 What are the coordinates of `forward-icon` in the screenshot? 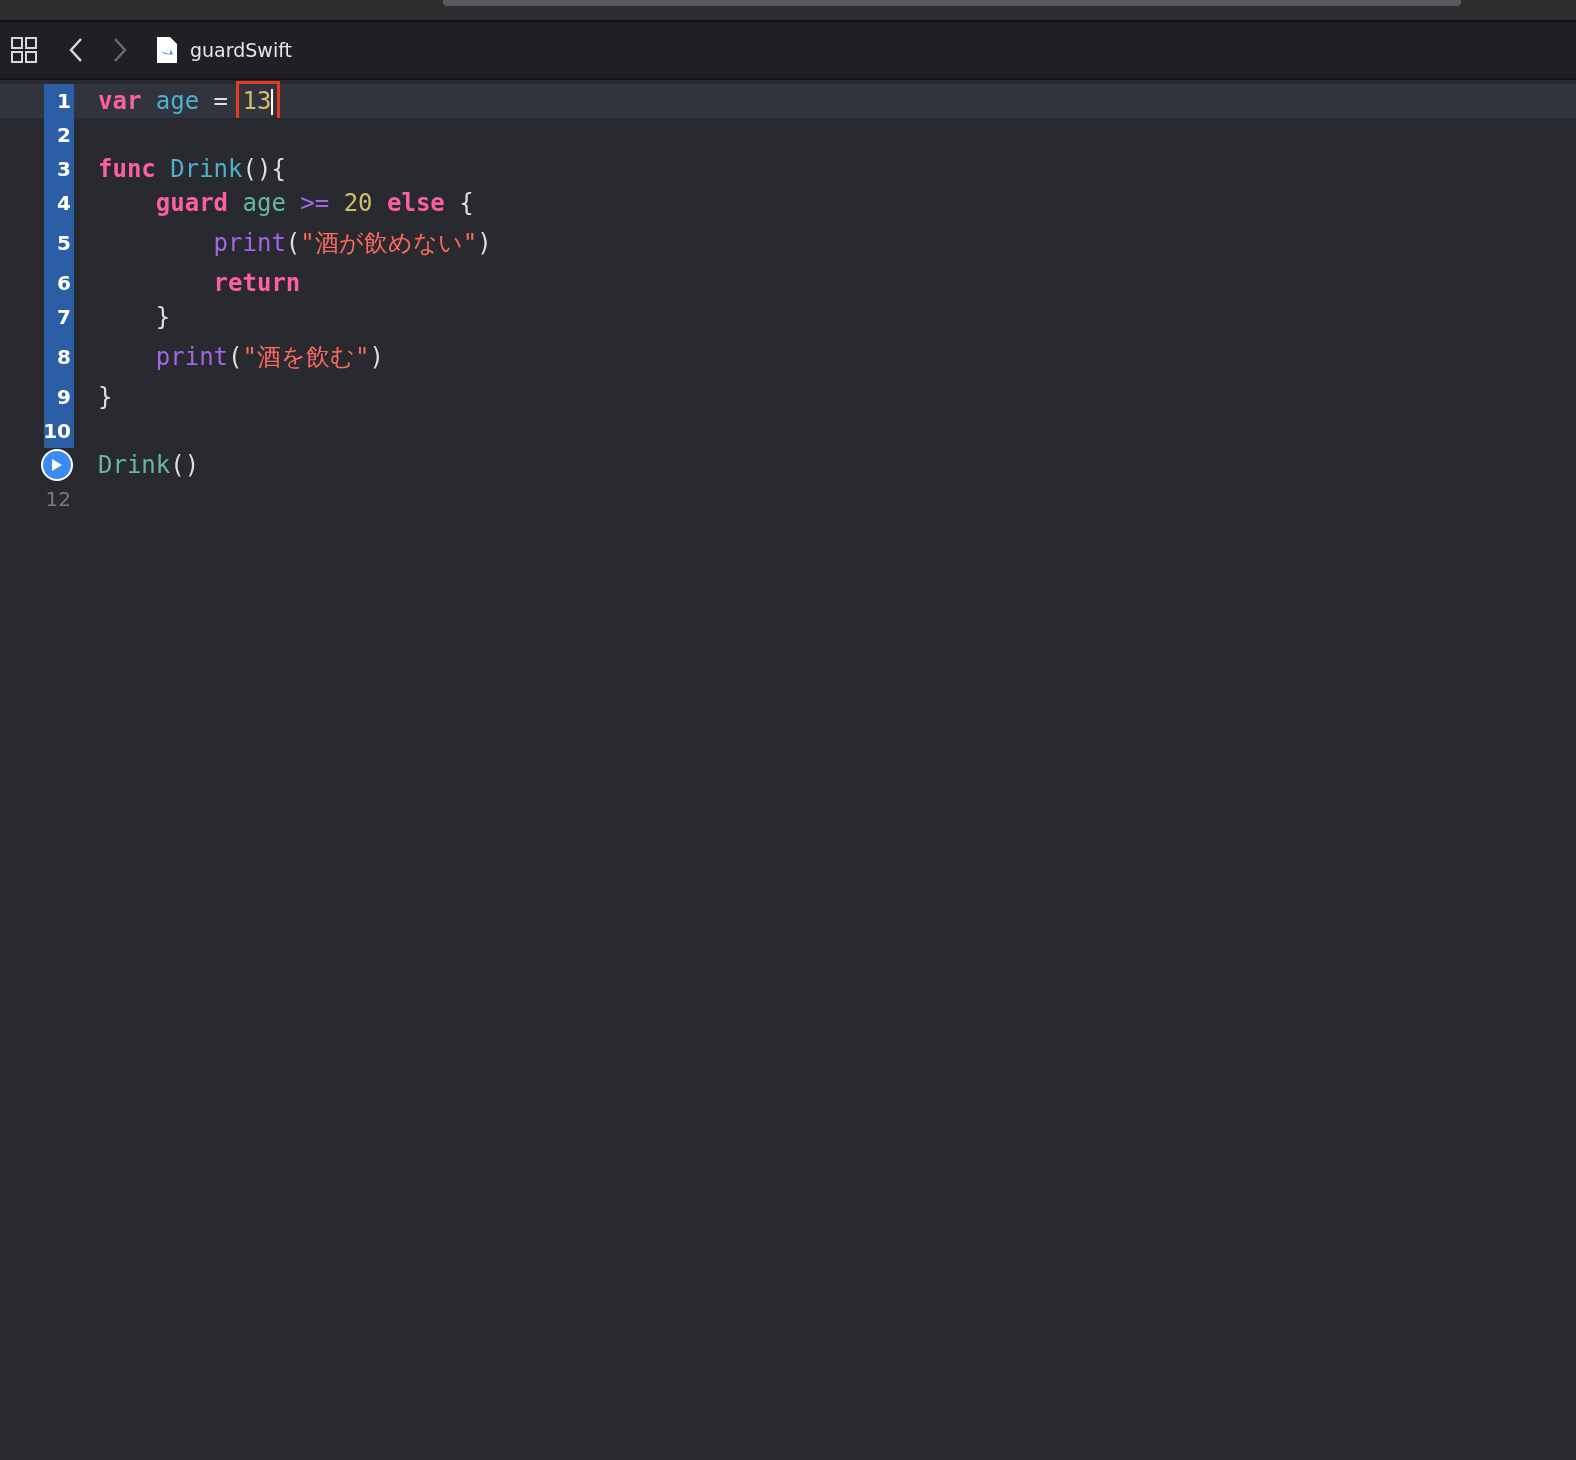 It's located at (120, 50).